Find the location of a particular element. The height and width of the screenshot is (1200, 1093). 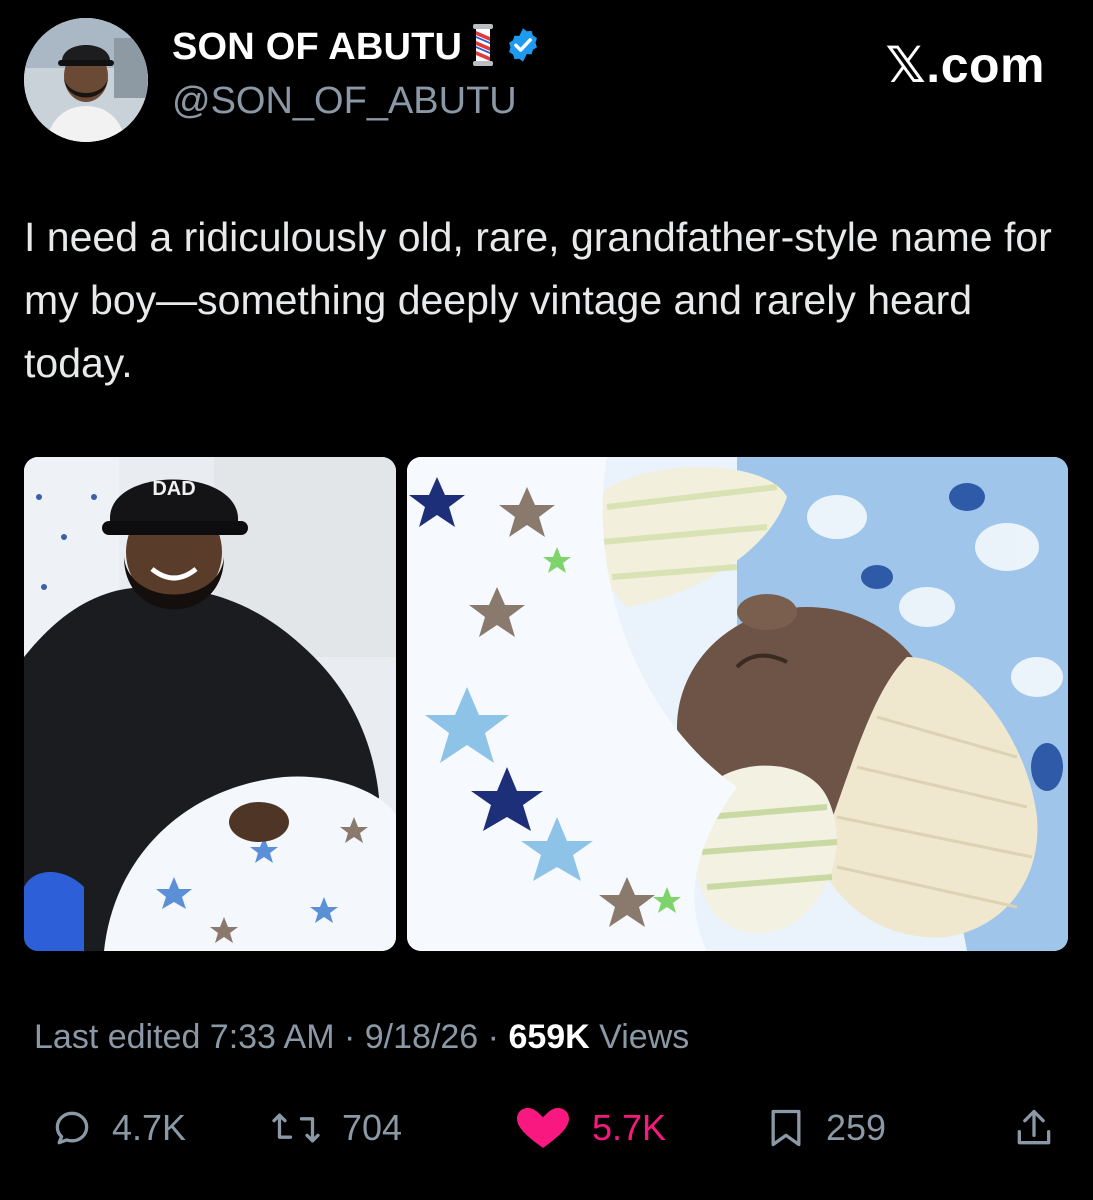

tweet-header: SON OF ABUTU @SON_OF_ABUTU 𝕏.com is located at coordinates (546, 80).